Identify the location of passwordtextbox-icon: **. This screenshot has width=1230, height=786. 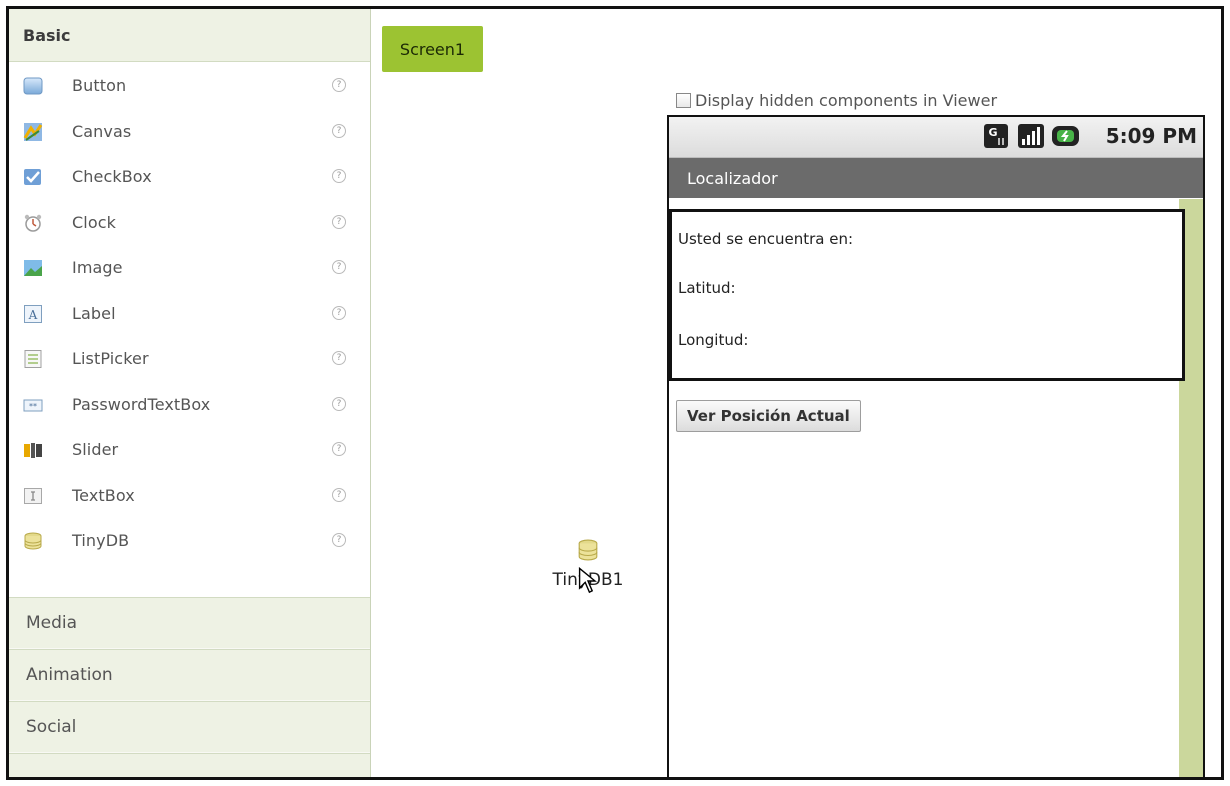
(33, 405).